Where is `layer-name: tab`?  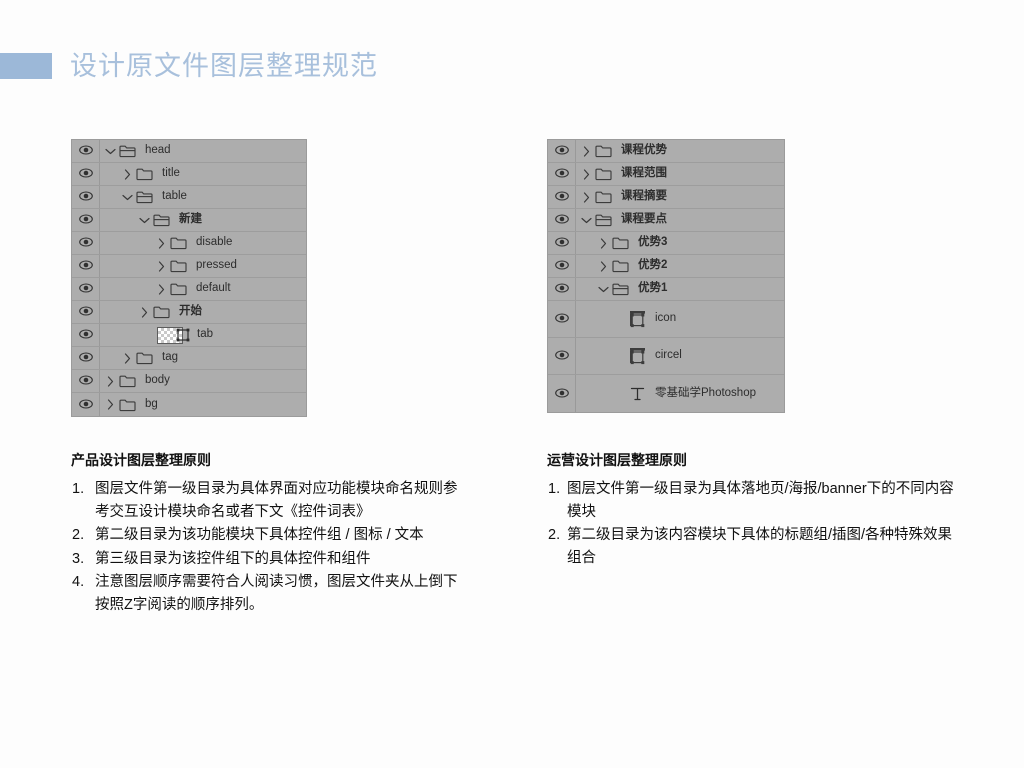
layer-name: tab is located at coordinates (205, 334).